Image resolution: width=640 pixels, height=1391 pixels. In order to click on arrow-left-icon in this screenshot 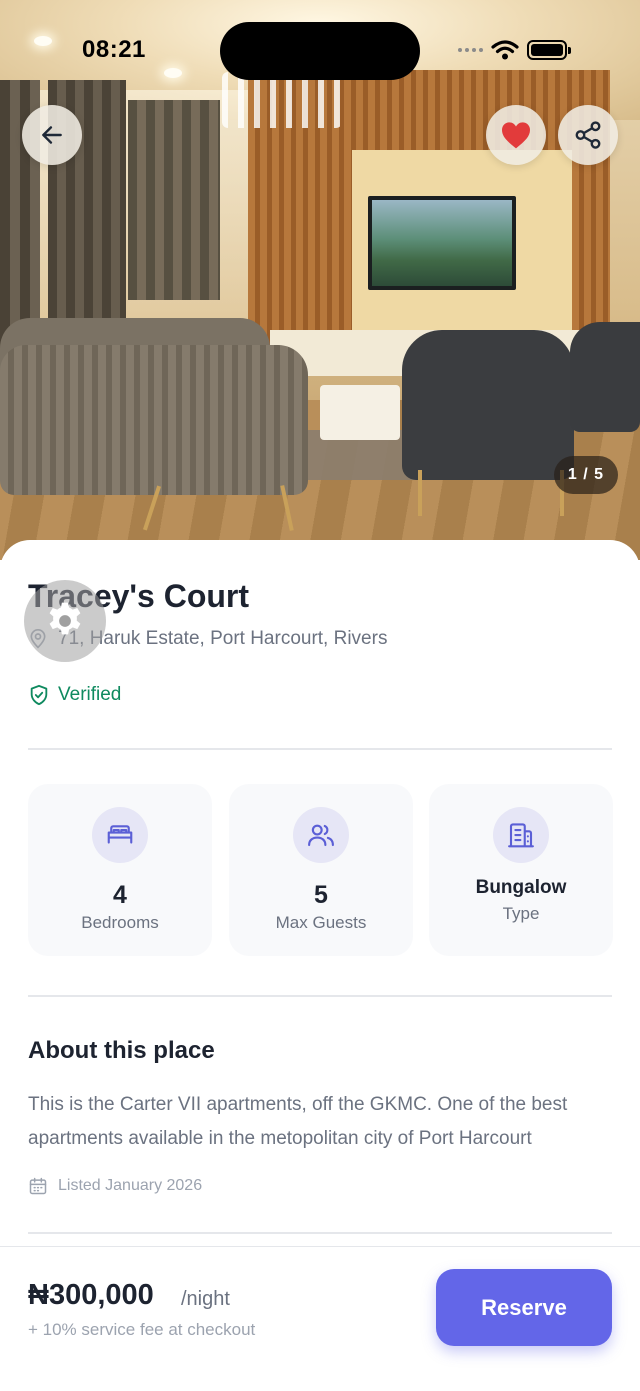, I will do `click(52, 135)`.